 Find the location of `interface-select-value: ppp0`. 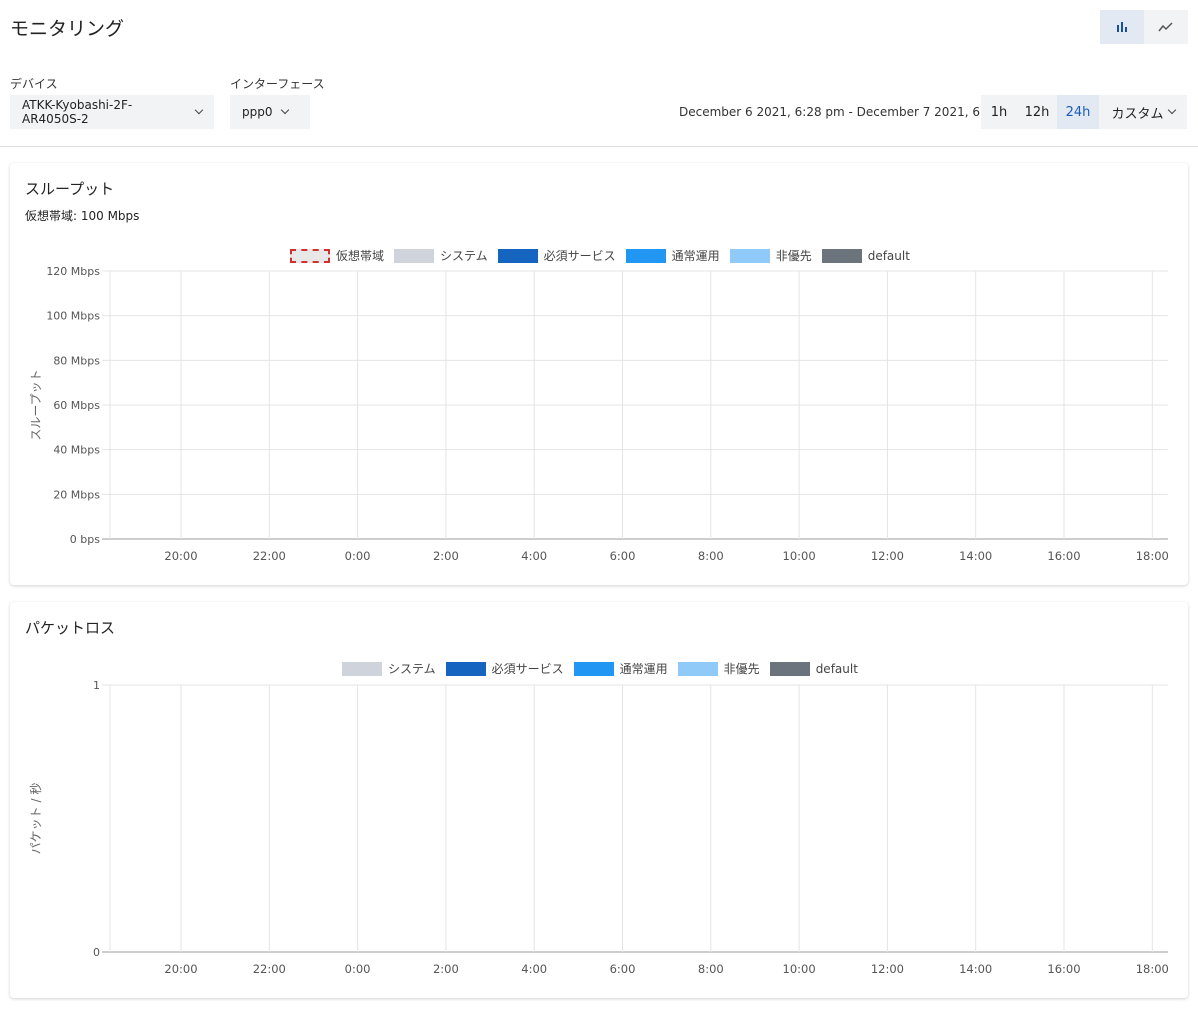

interface-select-value: ppp0 is located at coordinates (257, 112).